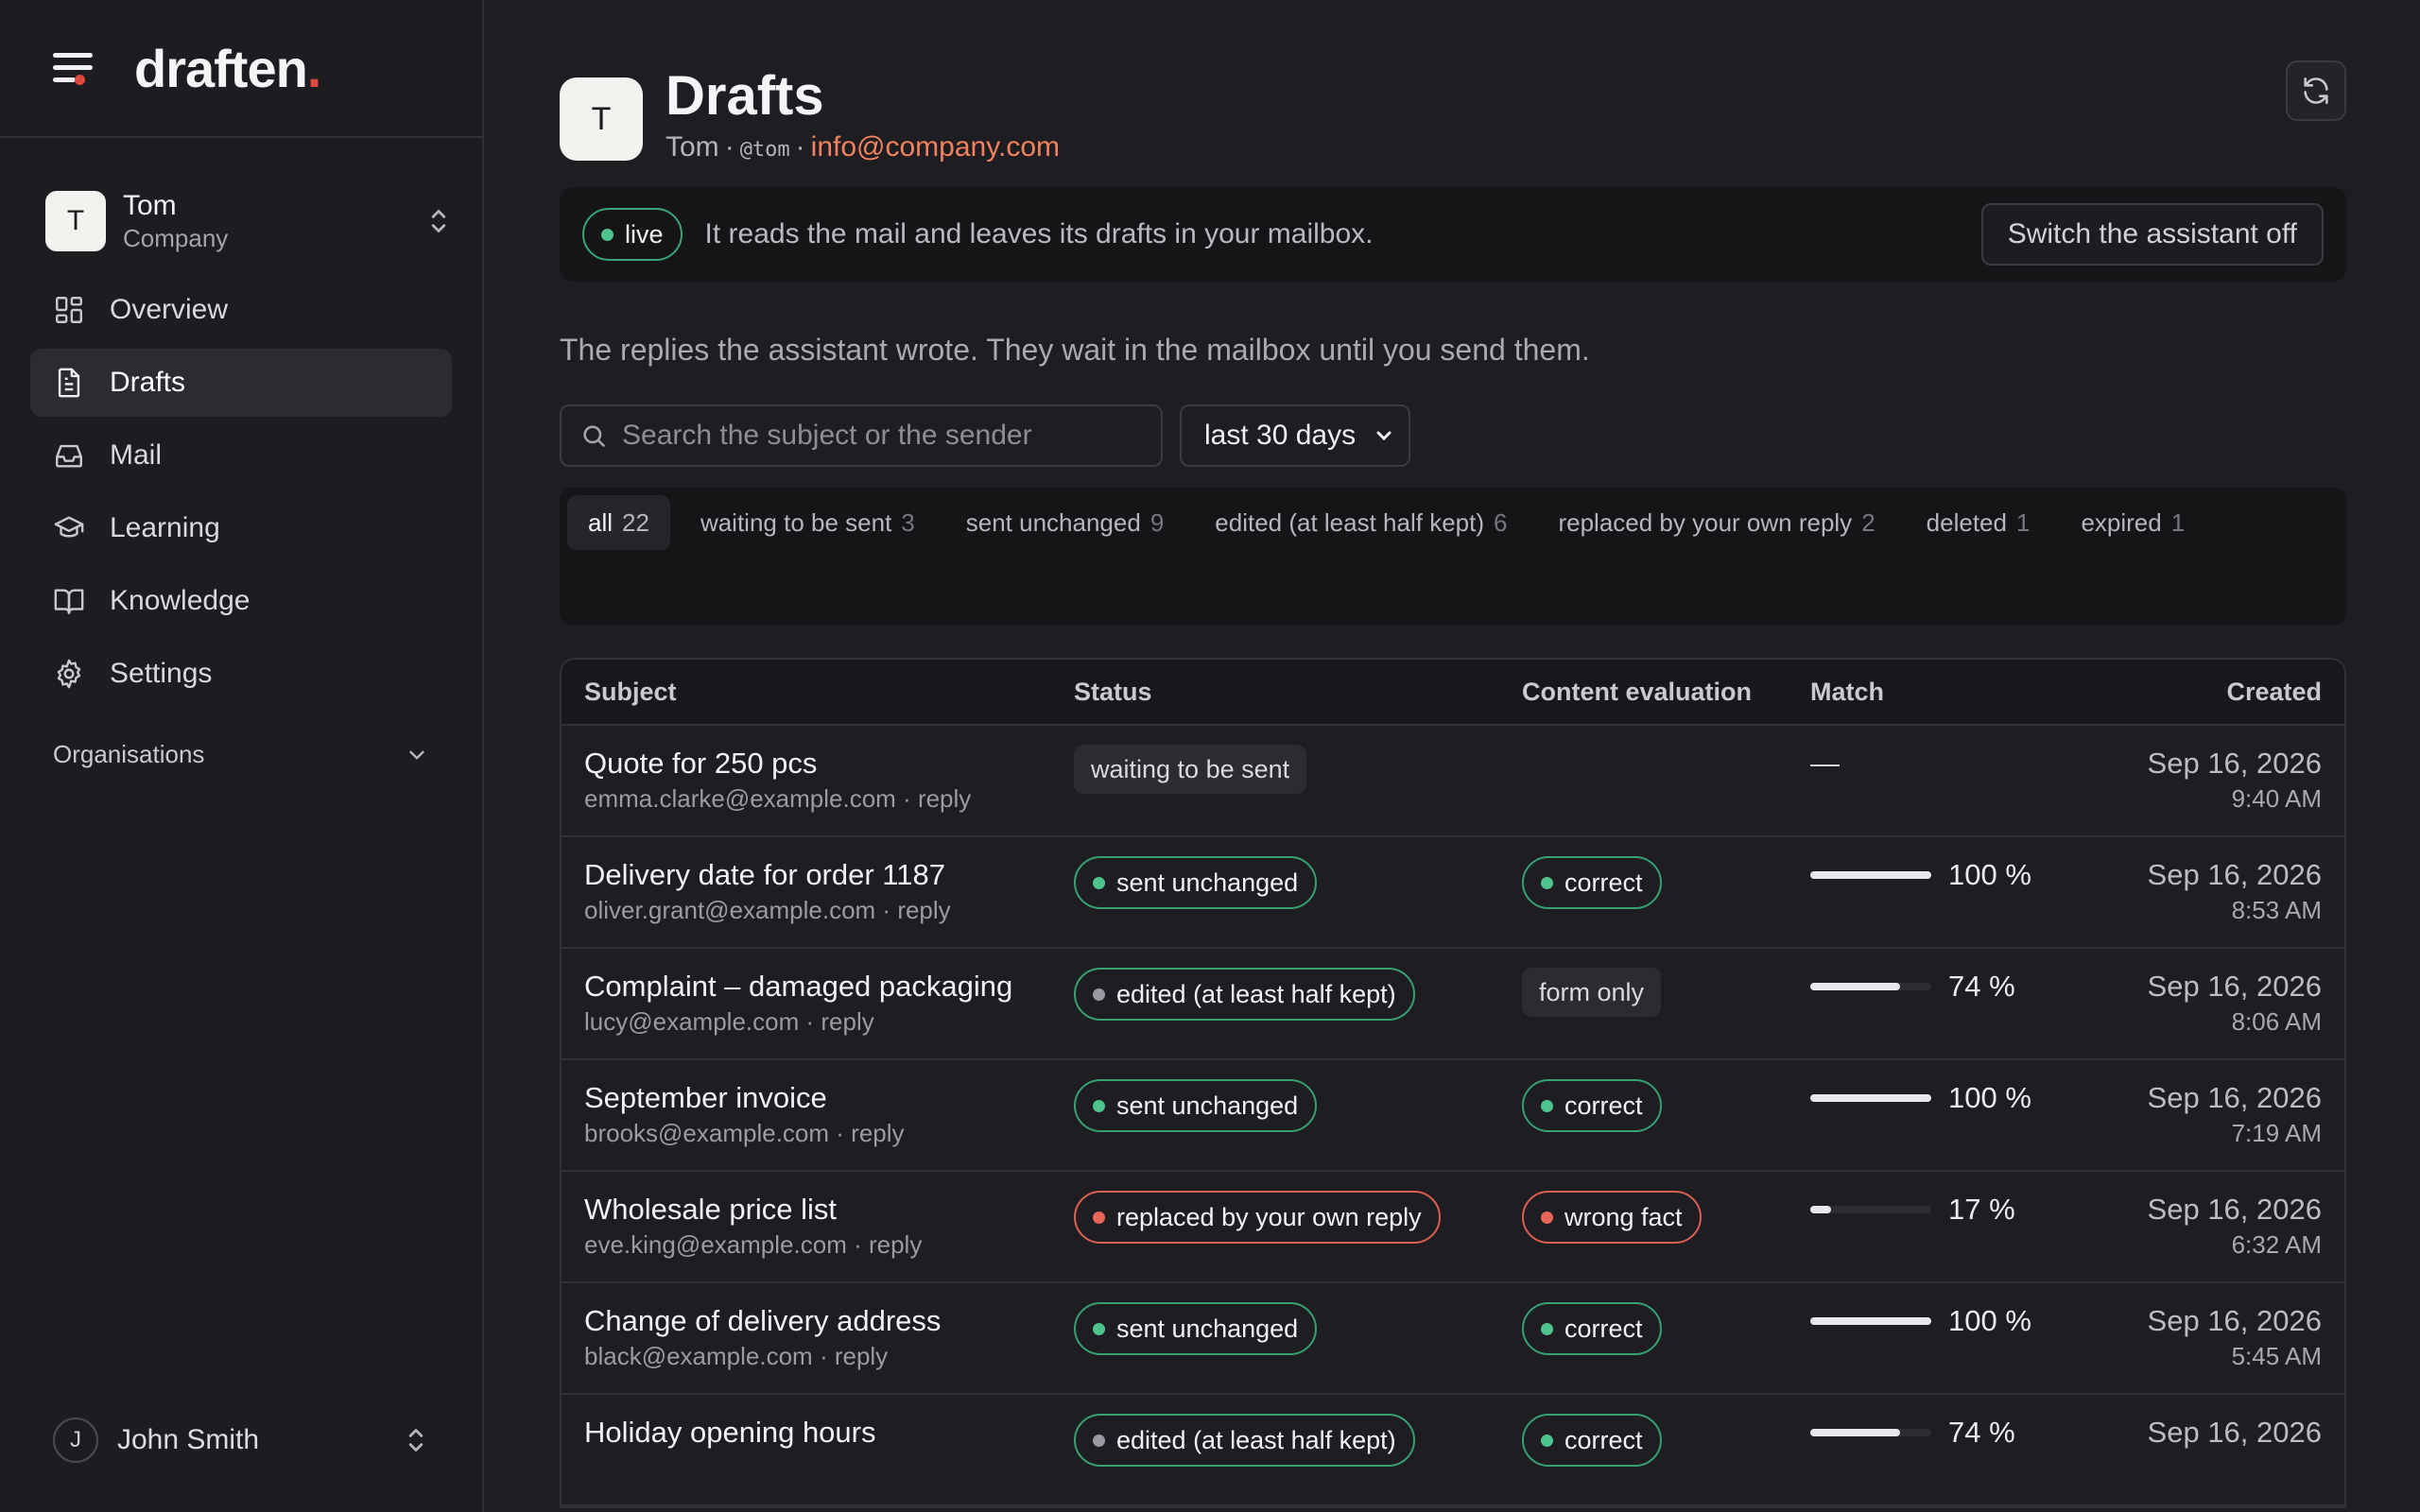  Describe the element at coordinates (75, 1440) in the screenshot. I see `avatar: J` at that location.